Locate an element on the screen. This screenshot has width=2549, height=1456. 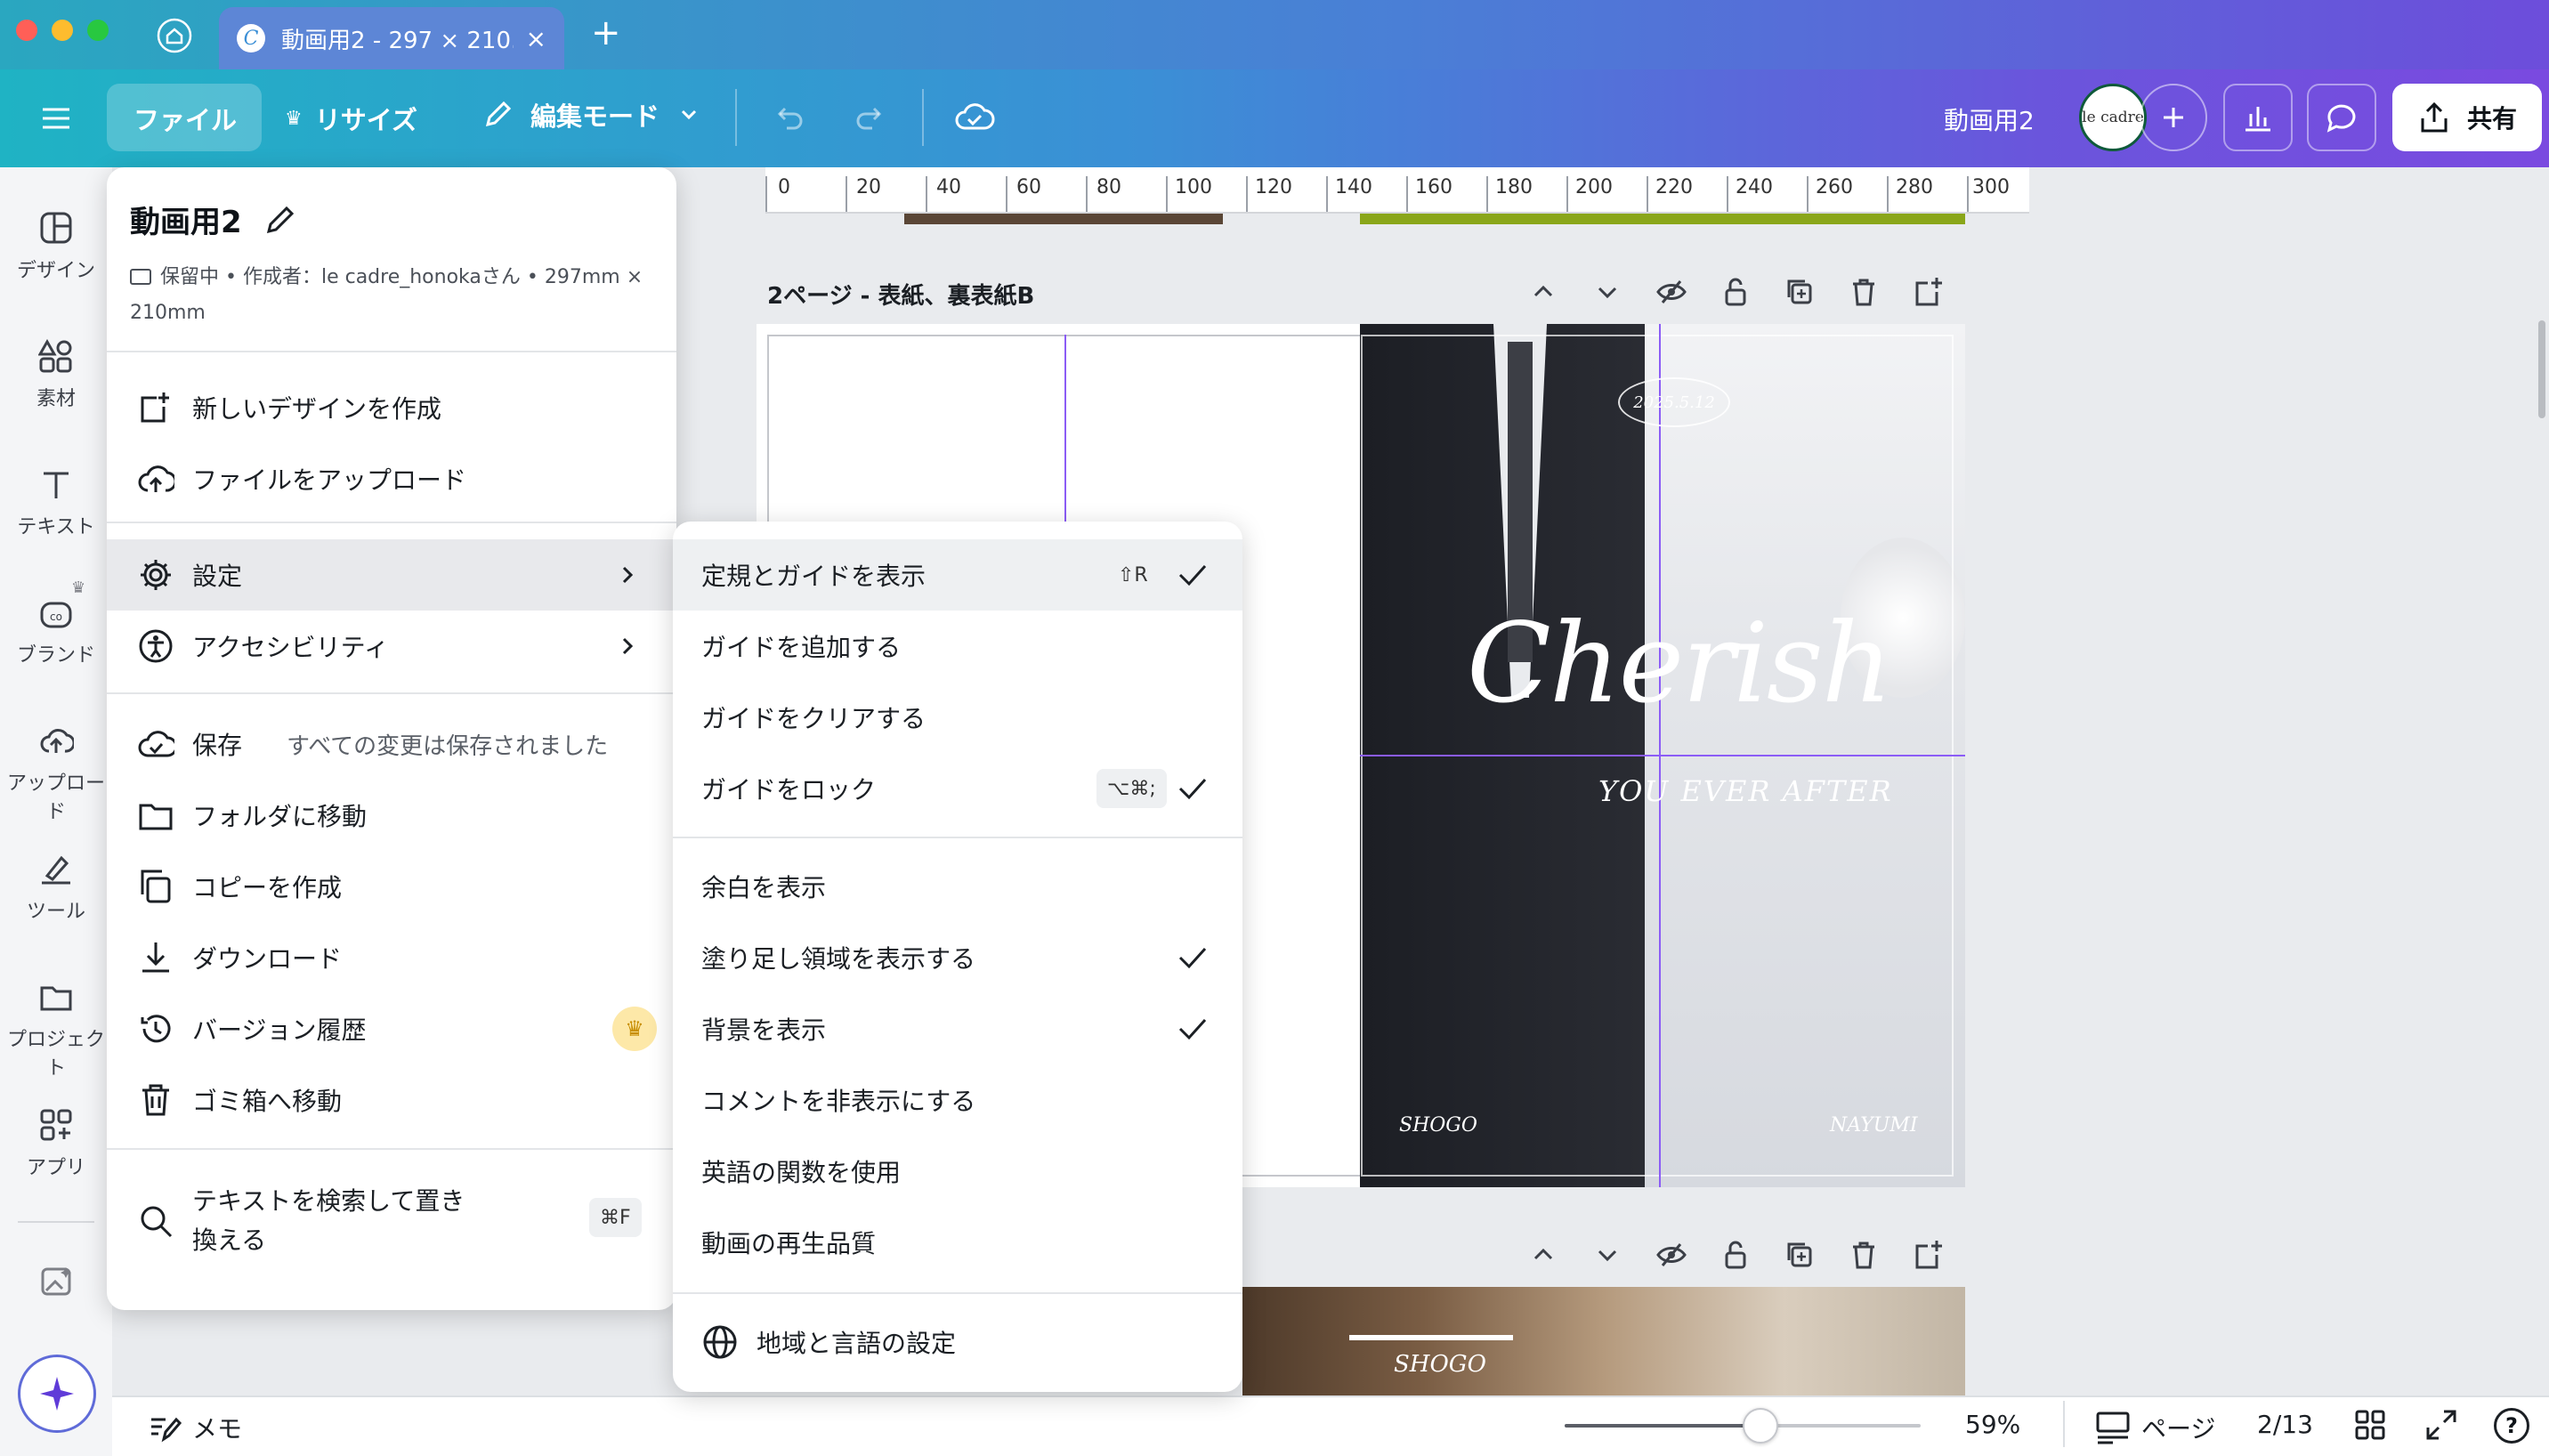
zoom-slider-thumb is located at coordinates (1760, 1426).